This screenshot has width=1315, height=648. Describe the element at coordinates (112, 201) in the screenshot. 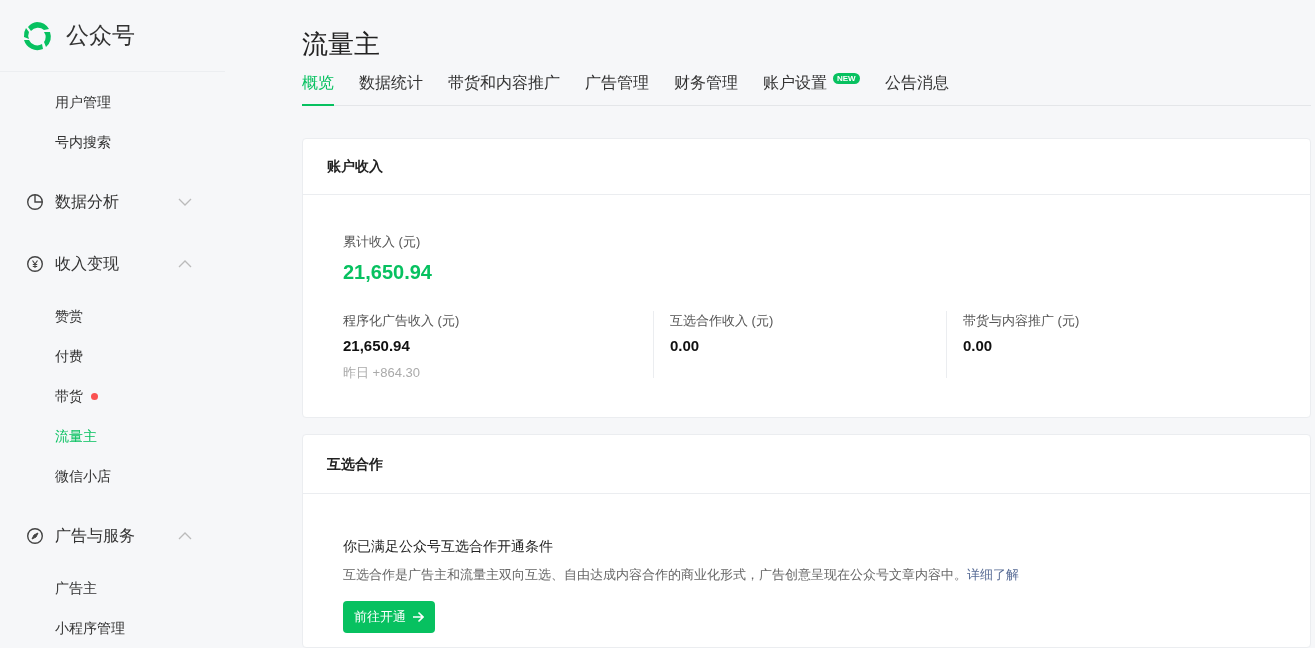

I see `sidebar-group: 数据分析` at that location.